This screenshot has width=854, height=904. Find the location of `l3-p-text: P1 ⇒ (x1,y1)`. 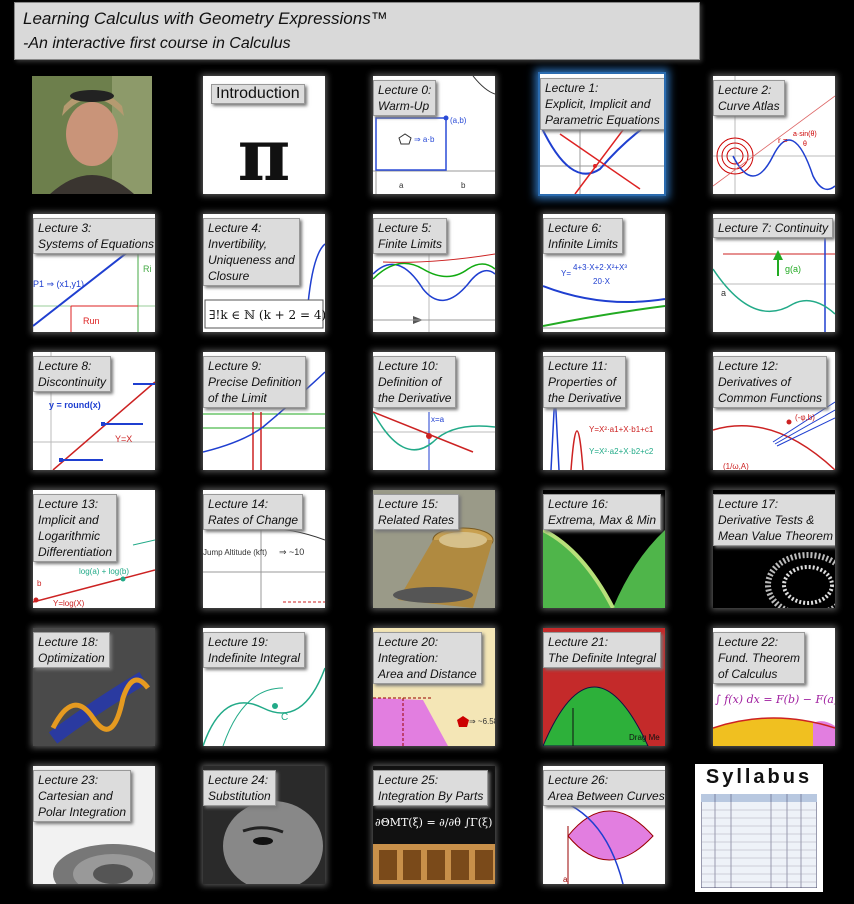

l3-p-text: P1 ⇒ (x1,y1) is located at coordinates (58, 284).